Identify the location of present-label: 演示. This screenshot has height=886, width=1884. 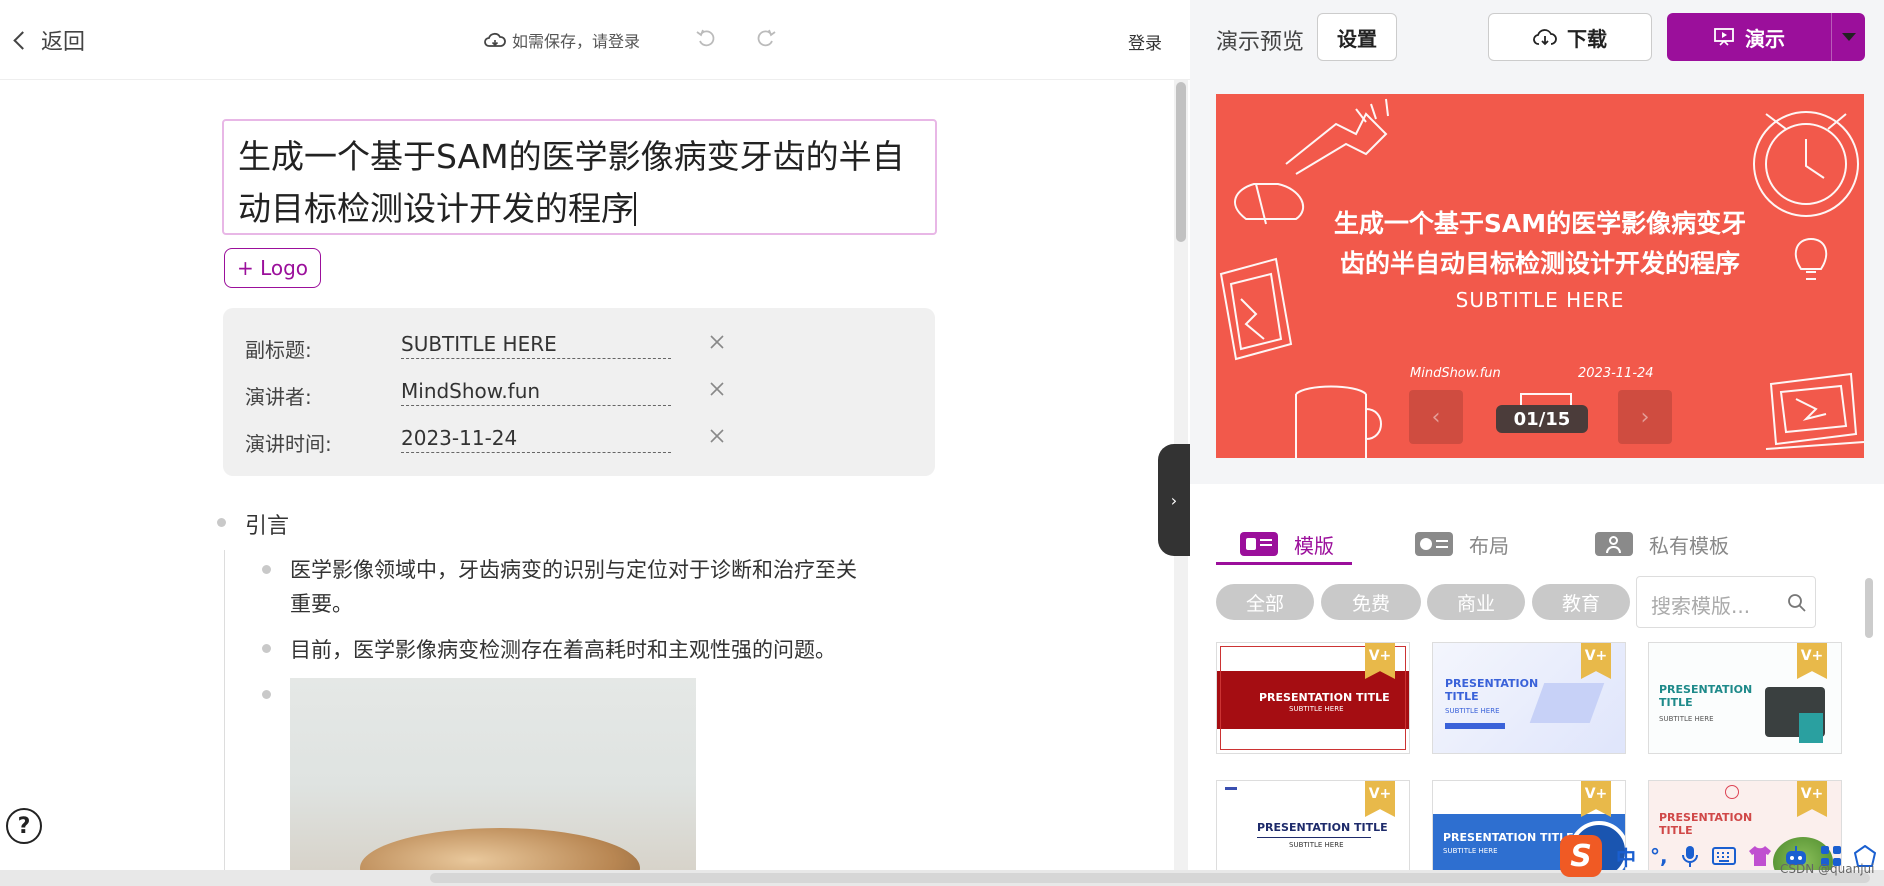
(1765, 38).